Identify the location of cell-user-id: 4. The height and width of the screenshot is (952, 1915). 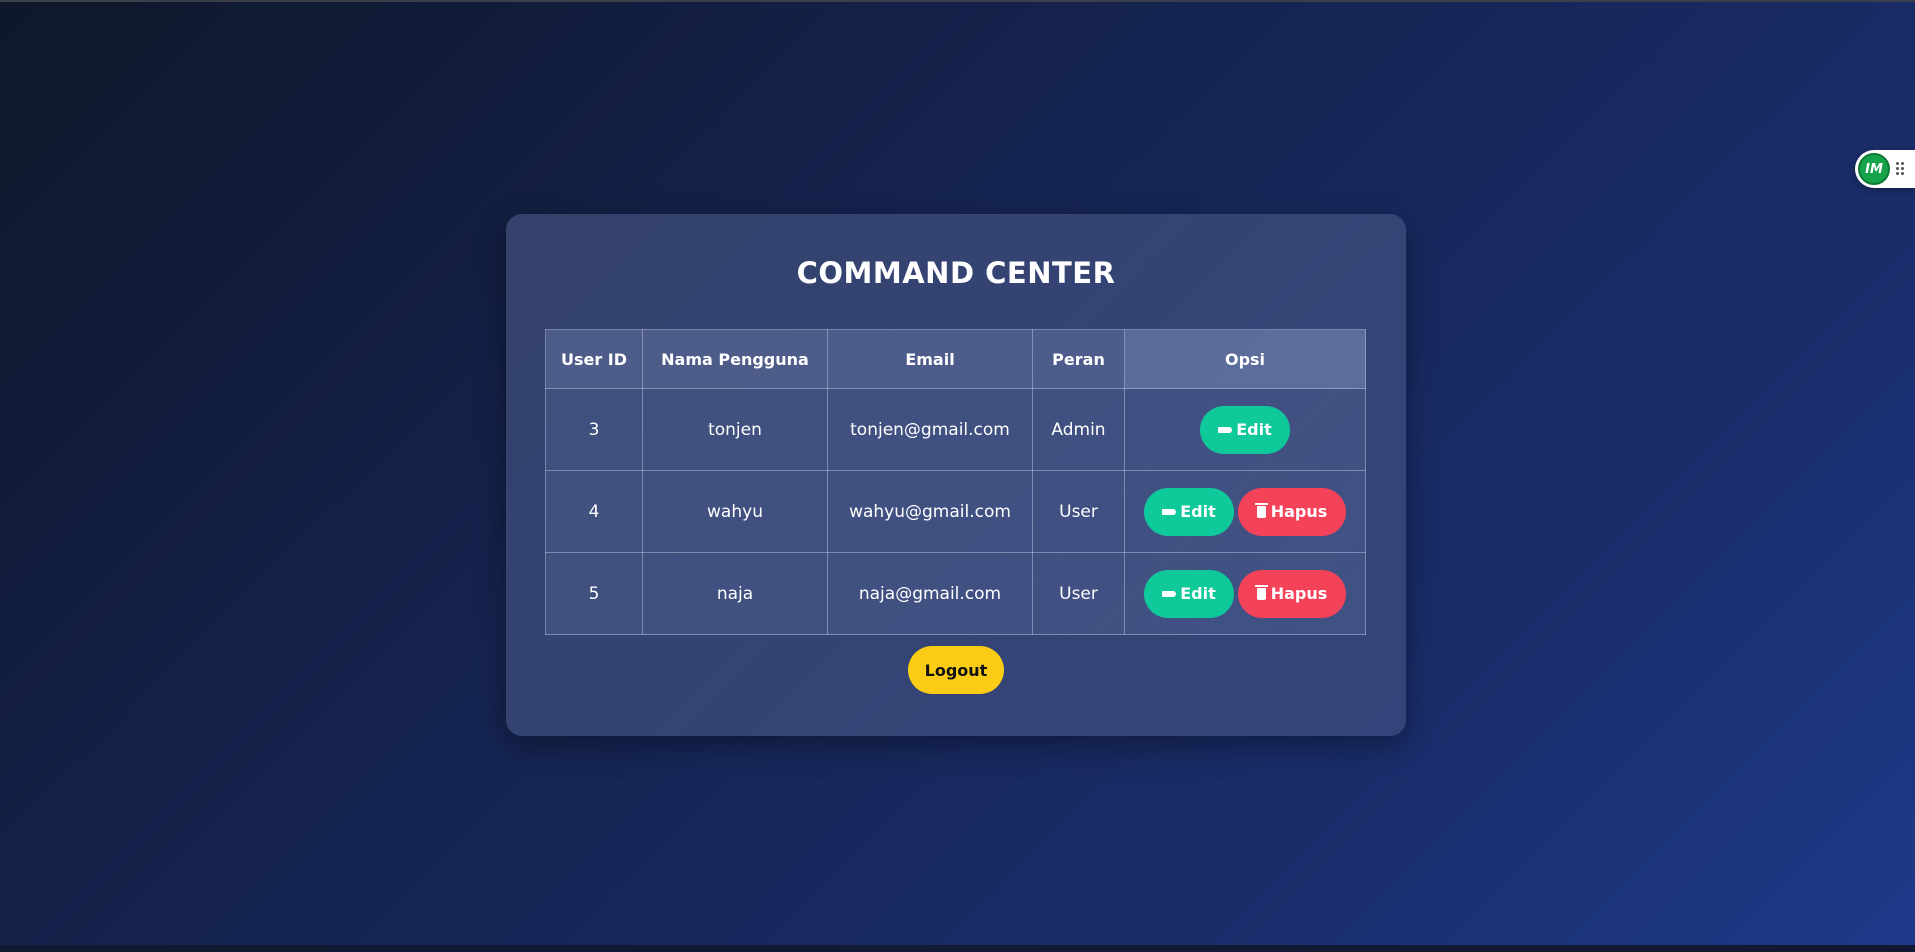
(594, 511).